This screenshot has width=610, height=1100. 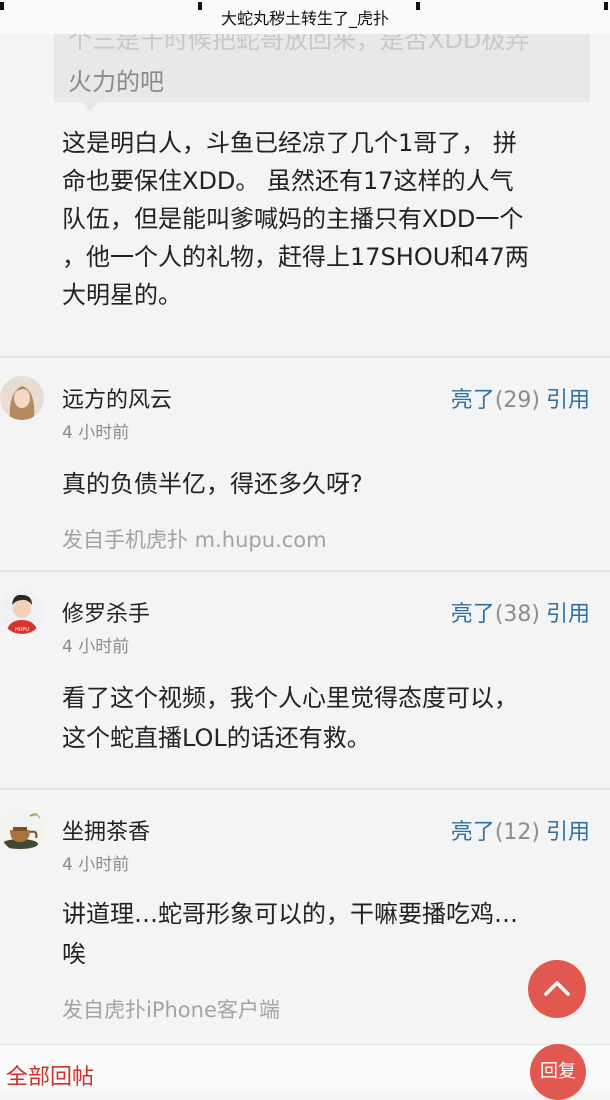 What do you see at coordinates (212, 484) in the screenshot?
I see `reply-line: 真的负债半亿，得还多久呀?` at bounding box center [212, 484].